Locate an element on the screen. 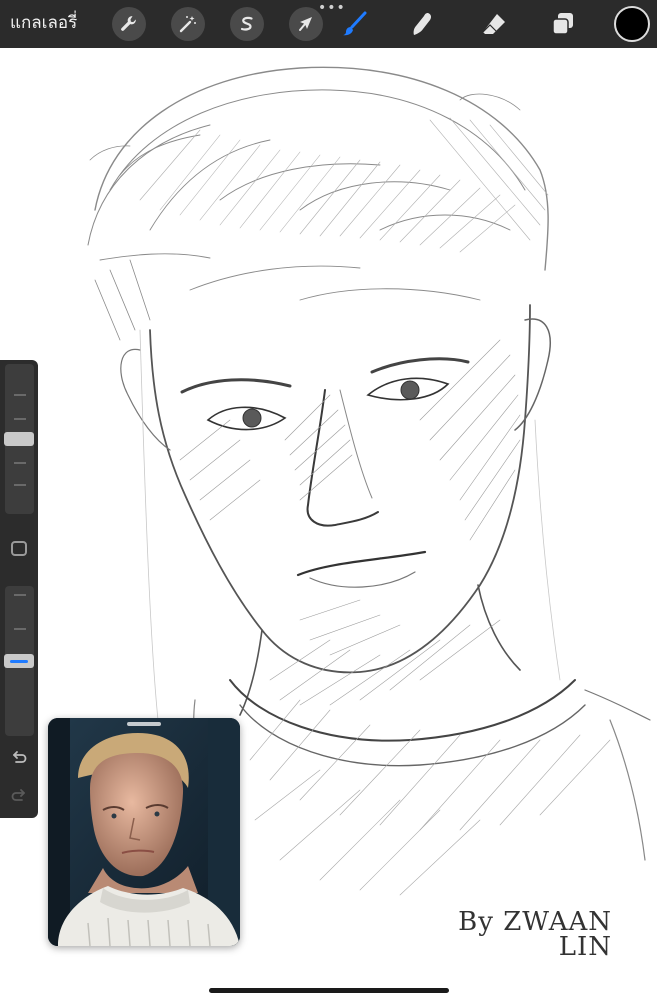 The height and width of the screenshot is (1000, 657). magic-wand-icon is located at coordinates (187, 24).